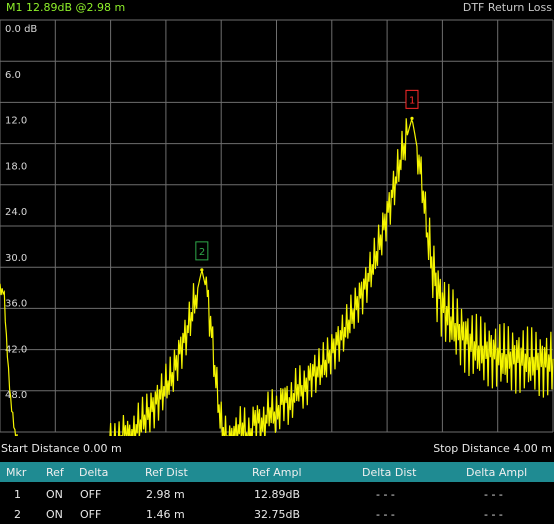  What do you see at coordinates (55, 472) in the screenshot?
I see `col-ref-header: Ref` at bounding box center [55, 472].